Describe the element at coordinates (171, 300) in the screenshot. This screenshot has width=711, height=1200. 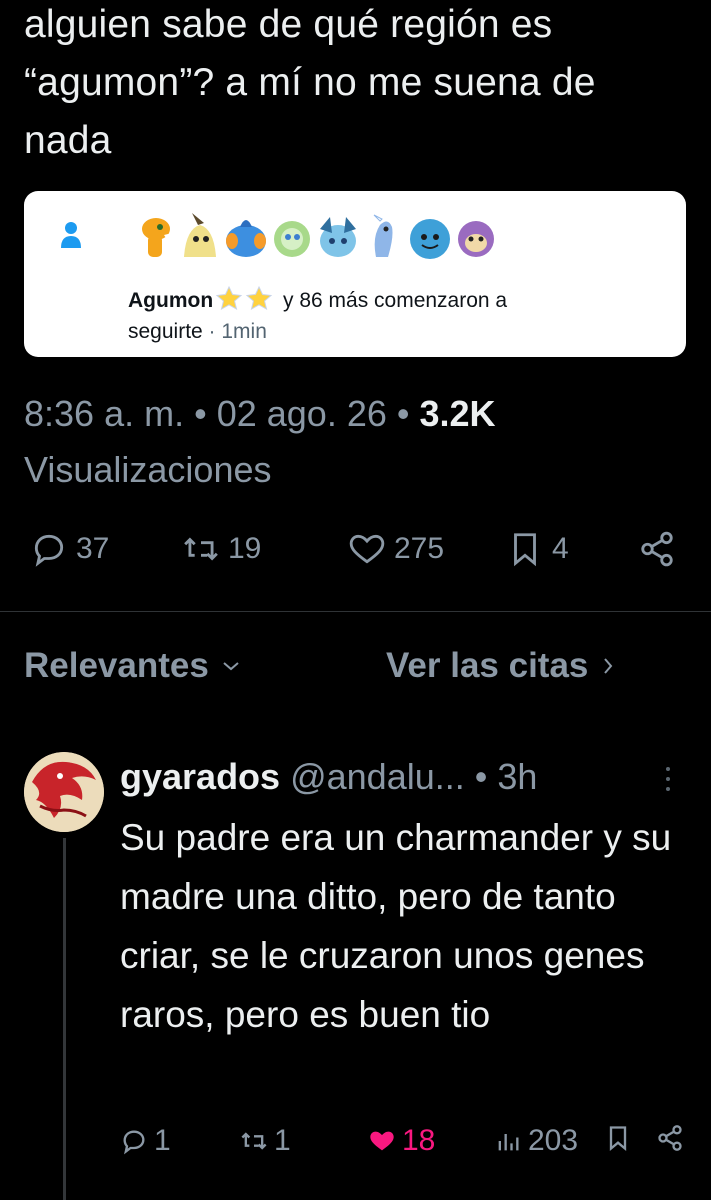
I see `notification-name: Agumon` at that location.